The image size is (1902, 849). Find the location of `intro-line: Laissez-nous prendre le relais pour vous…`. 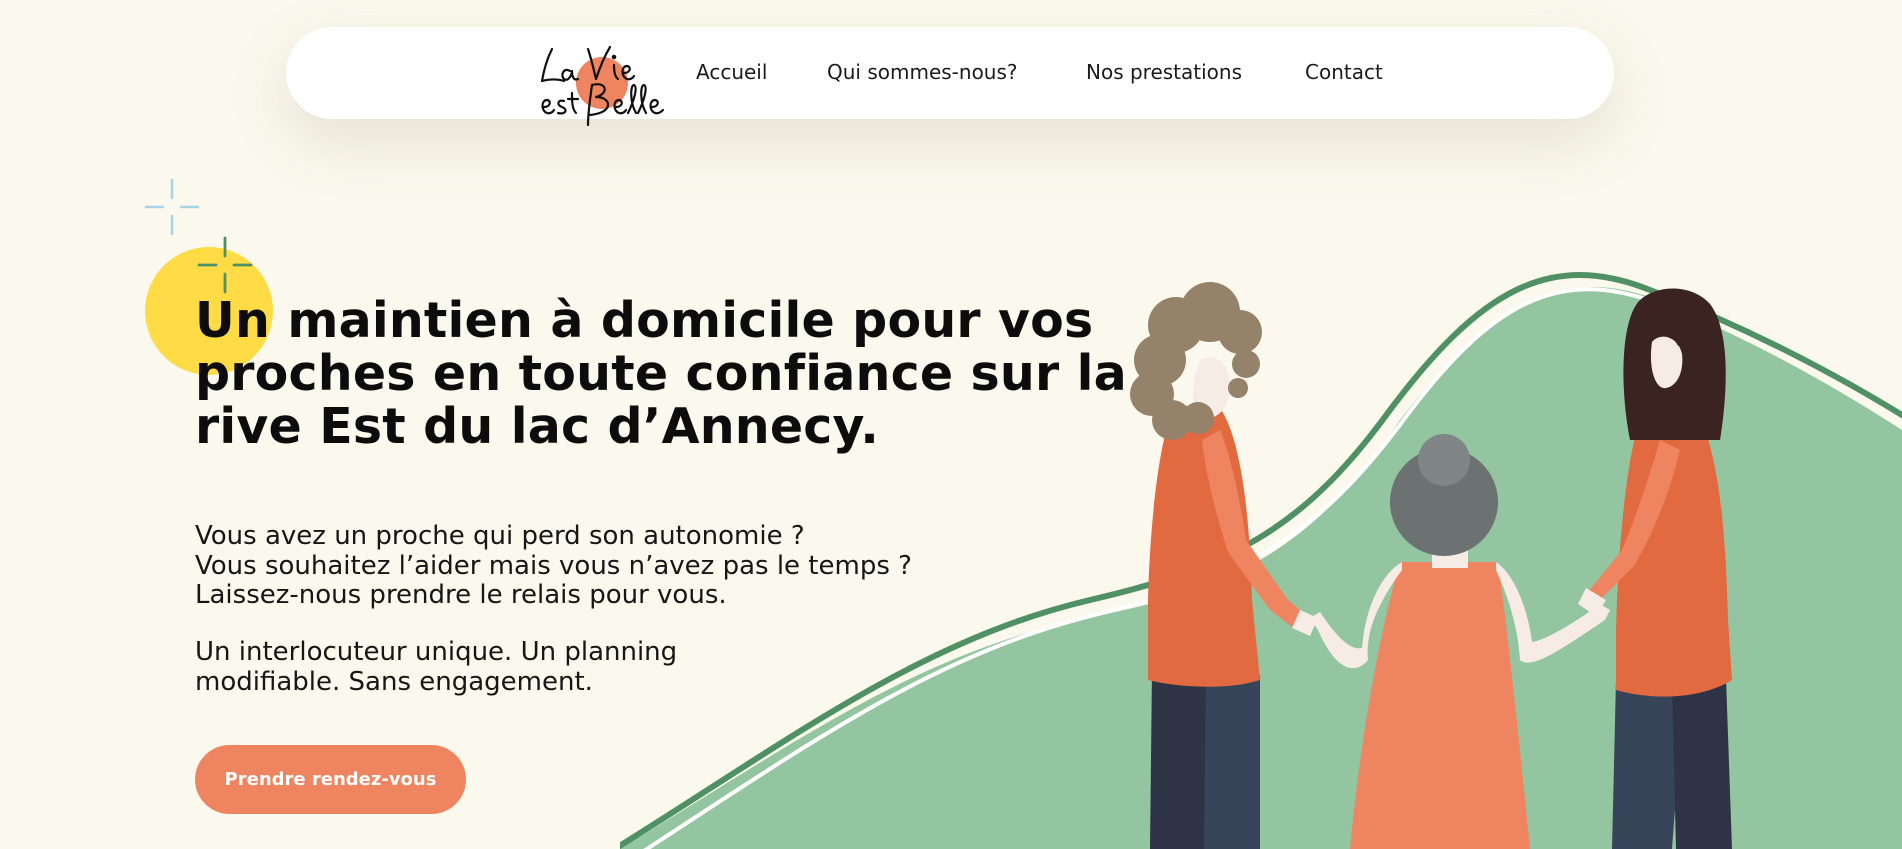

intro-line: Laissez-nous prendre le relais pour vous… is located at coordinates (461, 595).